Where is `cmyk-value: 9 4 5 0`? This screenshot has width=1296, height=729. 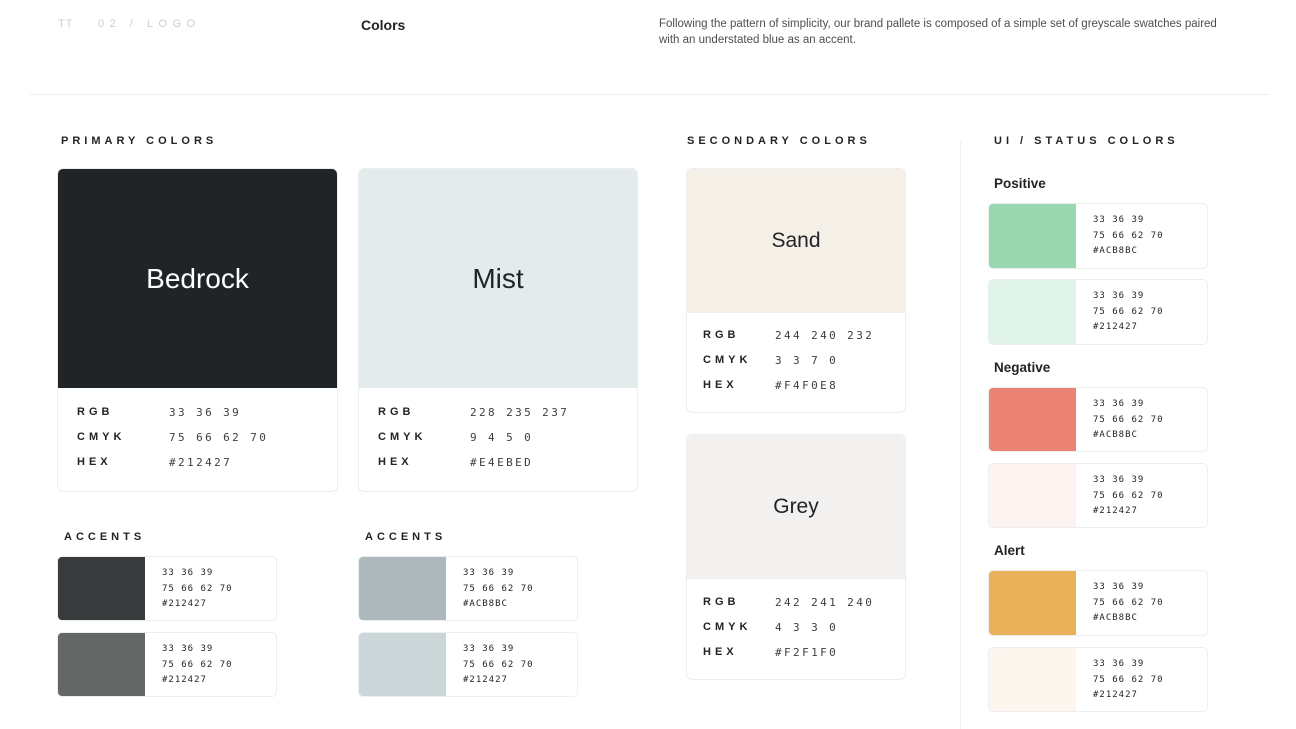
cmyk-value: 9 4 5 0 is located at coordinates (502, 437).